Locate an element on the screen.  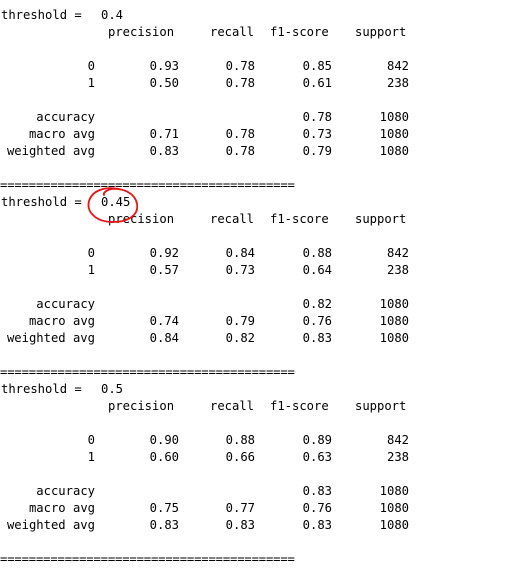
cell-f1: 0.64 is located at coordinates (317, 270).